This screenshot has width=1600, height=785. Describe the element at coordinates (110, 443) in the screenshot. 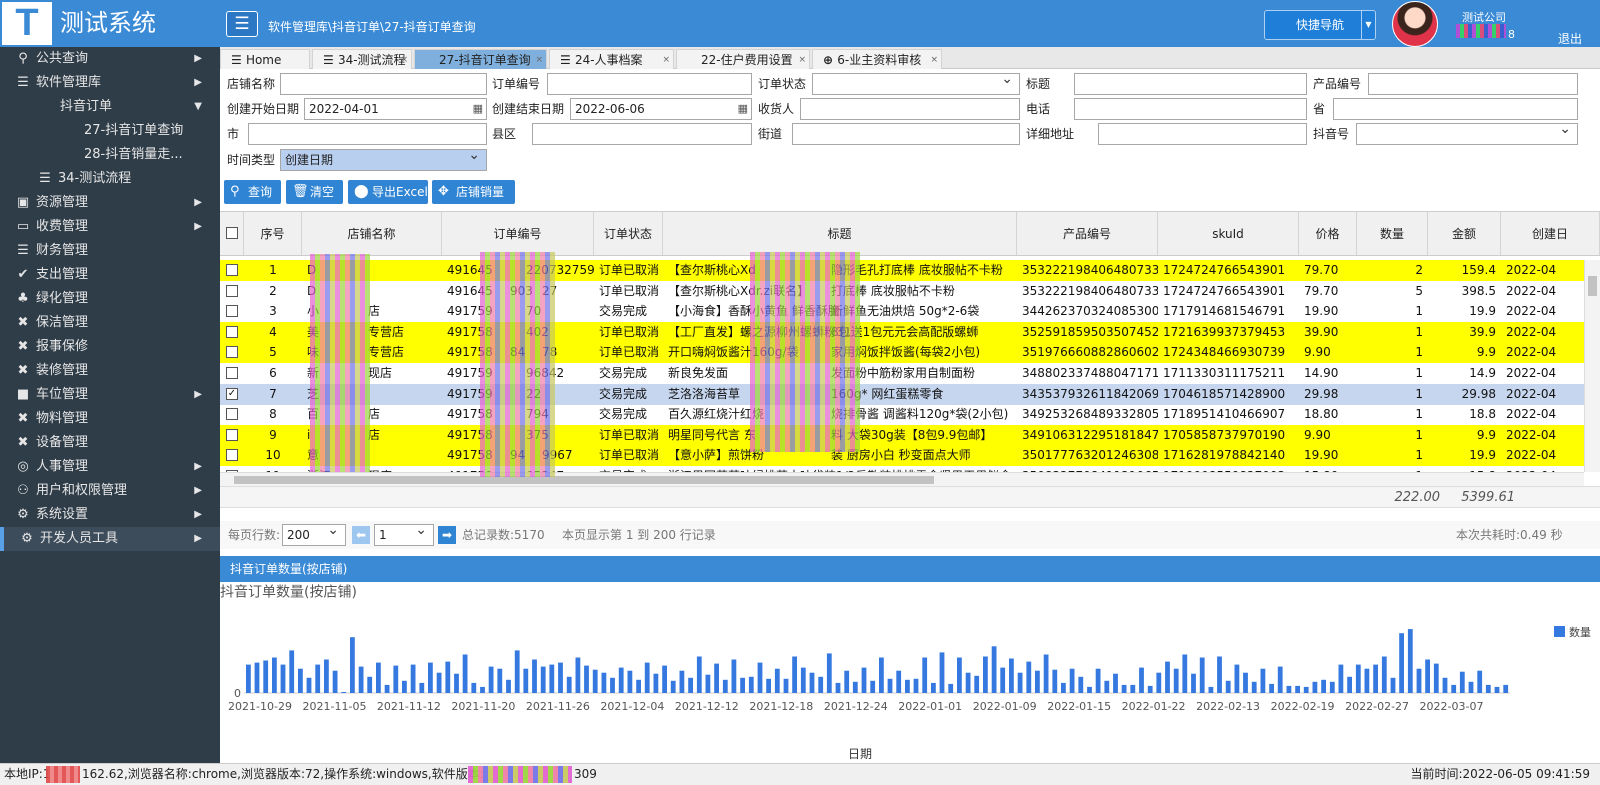

I see `sidebar-item: ✖ 设备管理` at that location.